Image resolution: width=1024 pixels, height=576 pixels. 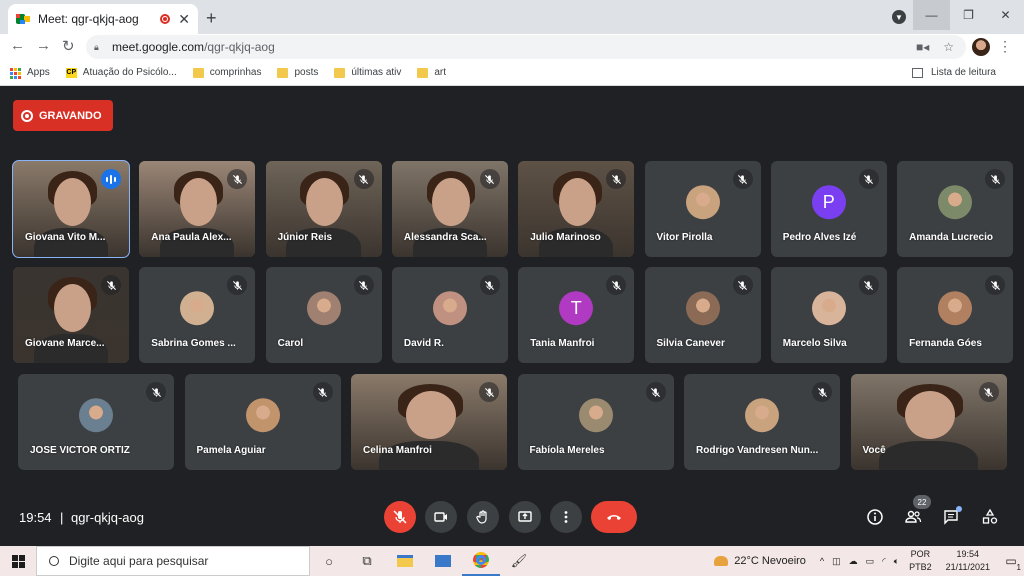 What do you see at coordinates (18, 561) in the screenshot?
I see `start-button` at bounding box center [18, 561].